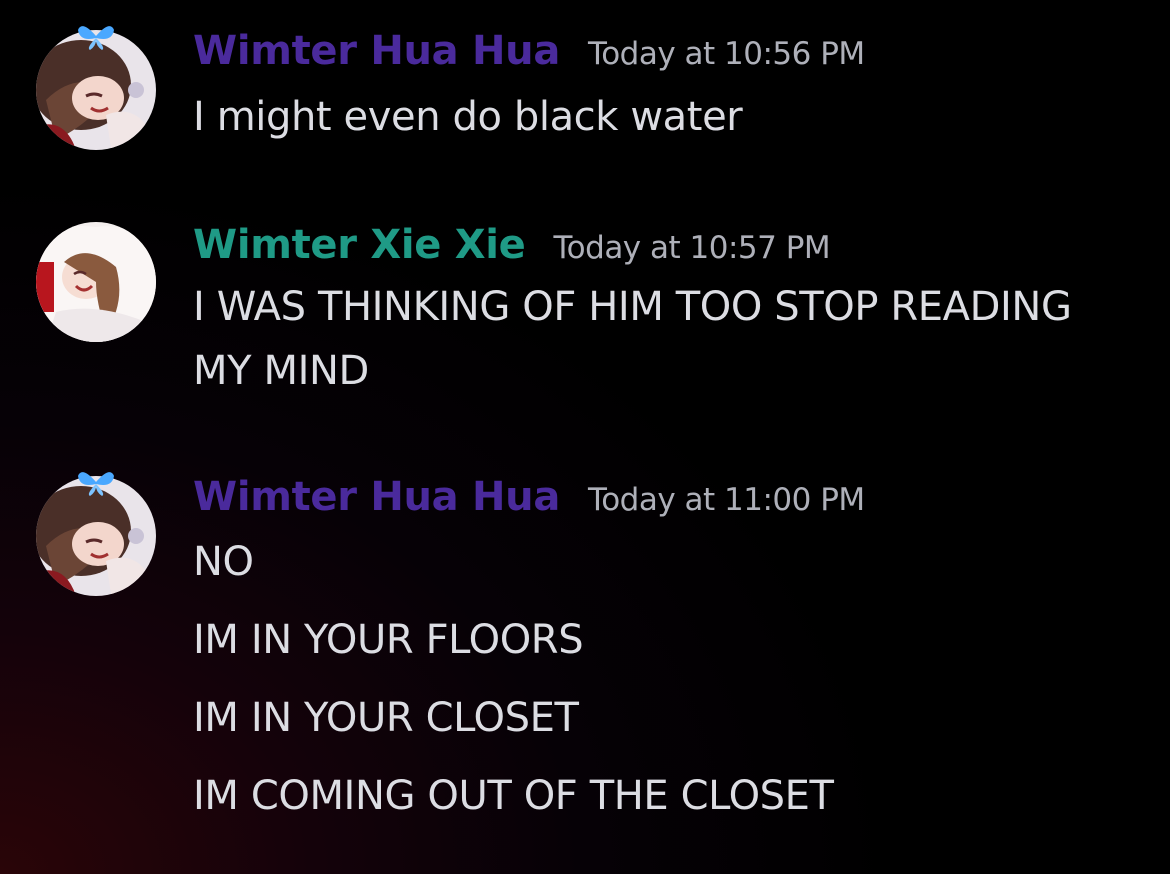 Image resolution: width=1170 pixels, height=874 pixels. What do you see at coordinates (692, 248) in the screenshot?
I see `timestamp: Today at 10:57 PM` at bounding box center [692, 248].